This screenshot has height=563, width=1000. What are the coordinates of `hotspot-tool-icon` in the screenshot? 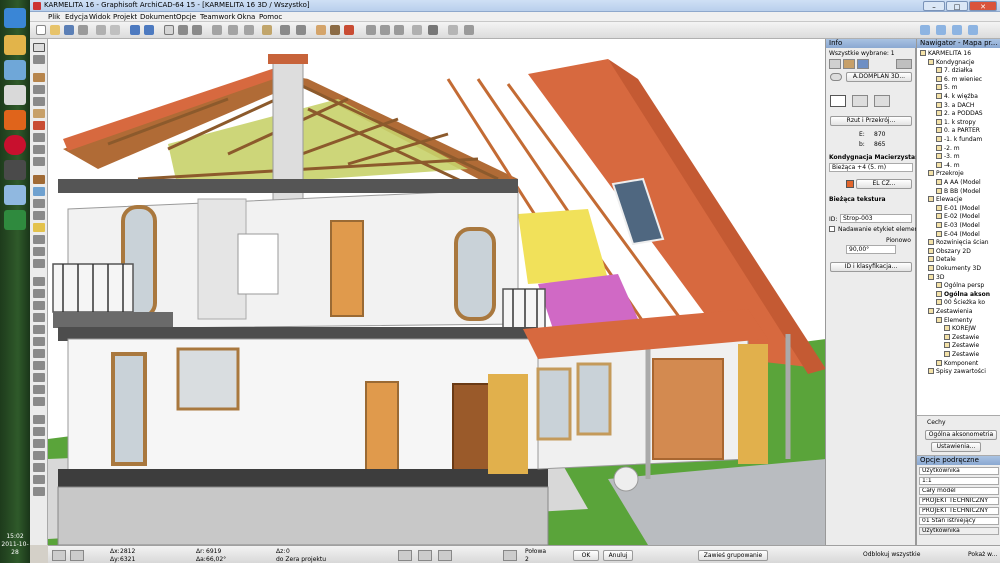 It's located at (39, 389).